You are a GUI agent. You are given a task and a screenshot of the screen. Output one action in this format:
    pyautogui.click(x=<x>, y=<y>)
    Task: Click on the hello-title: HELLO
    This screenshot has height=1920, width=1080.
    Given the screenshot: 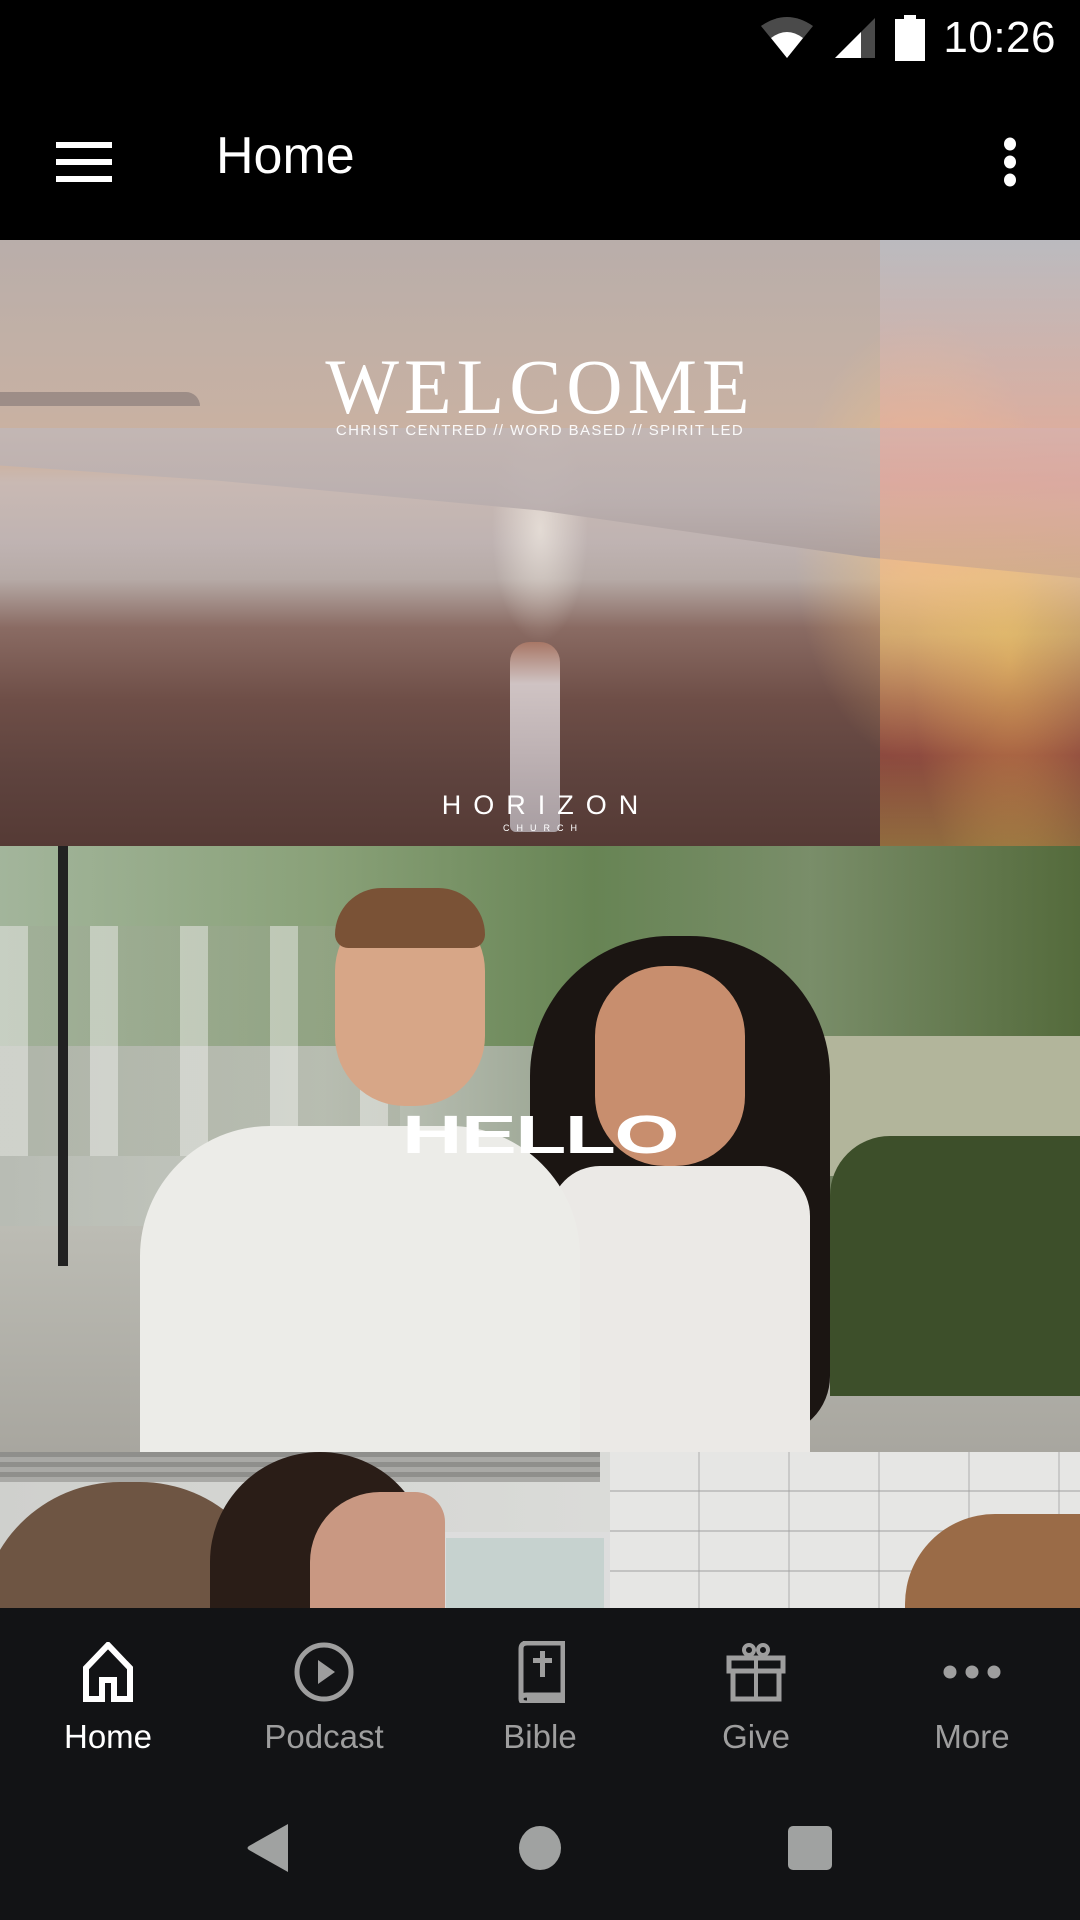 What is the action you would take?
    pyautogui.click(x=540, y=1135)
    